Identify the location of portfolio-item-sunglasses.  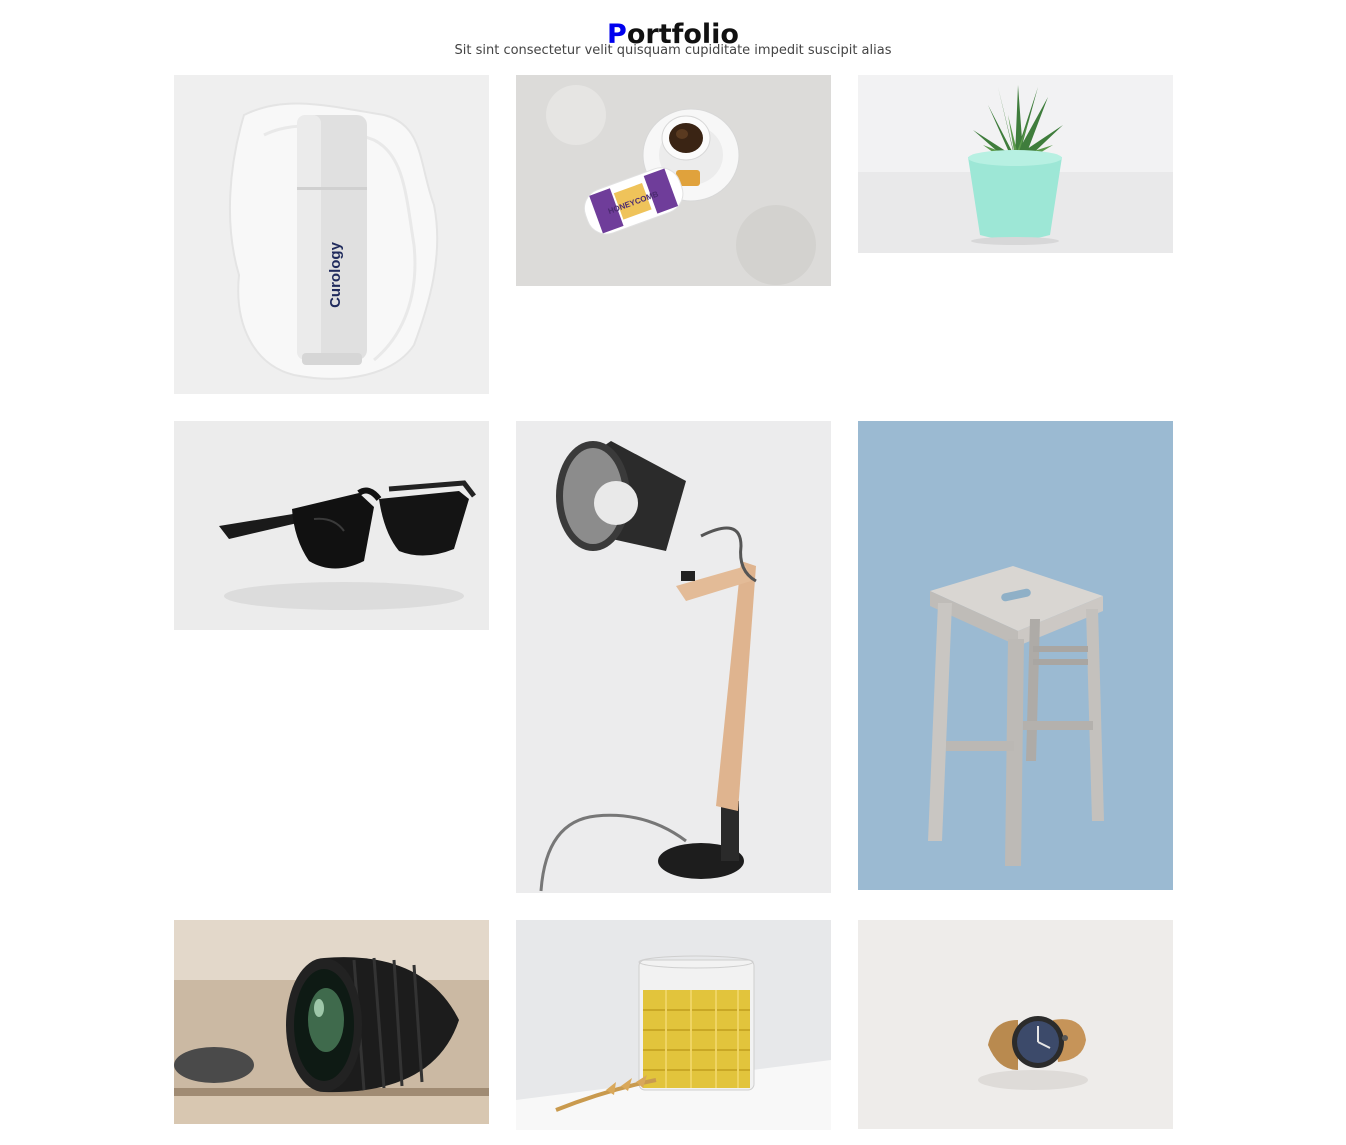
(331, 525).